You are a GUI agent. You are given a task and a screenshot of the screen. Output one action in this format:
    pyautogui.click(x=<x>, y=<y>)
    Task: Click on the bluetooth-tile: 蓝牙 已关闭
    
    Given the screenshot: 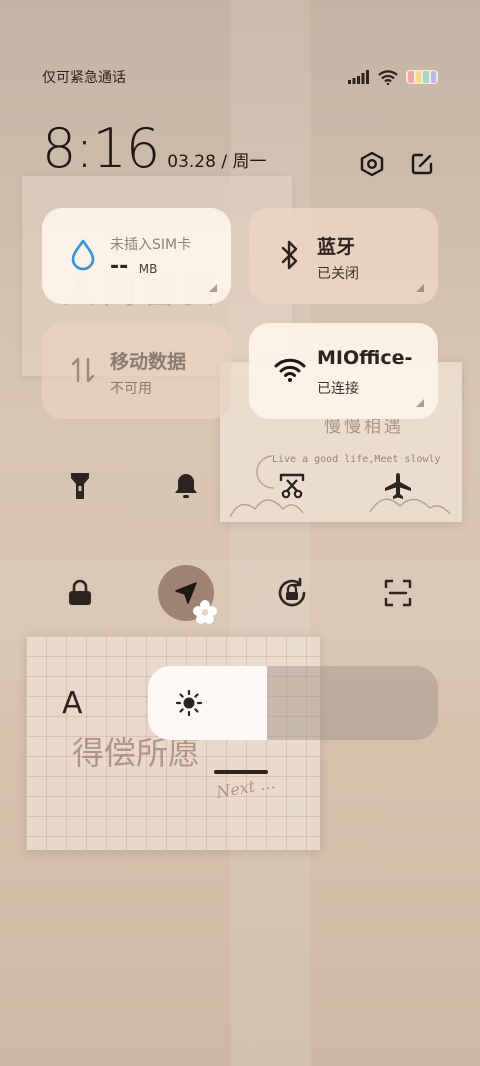 What is the action you would take?
    pyautogui.click(x=343, y=256)
    